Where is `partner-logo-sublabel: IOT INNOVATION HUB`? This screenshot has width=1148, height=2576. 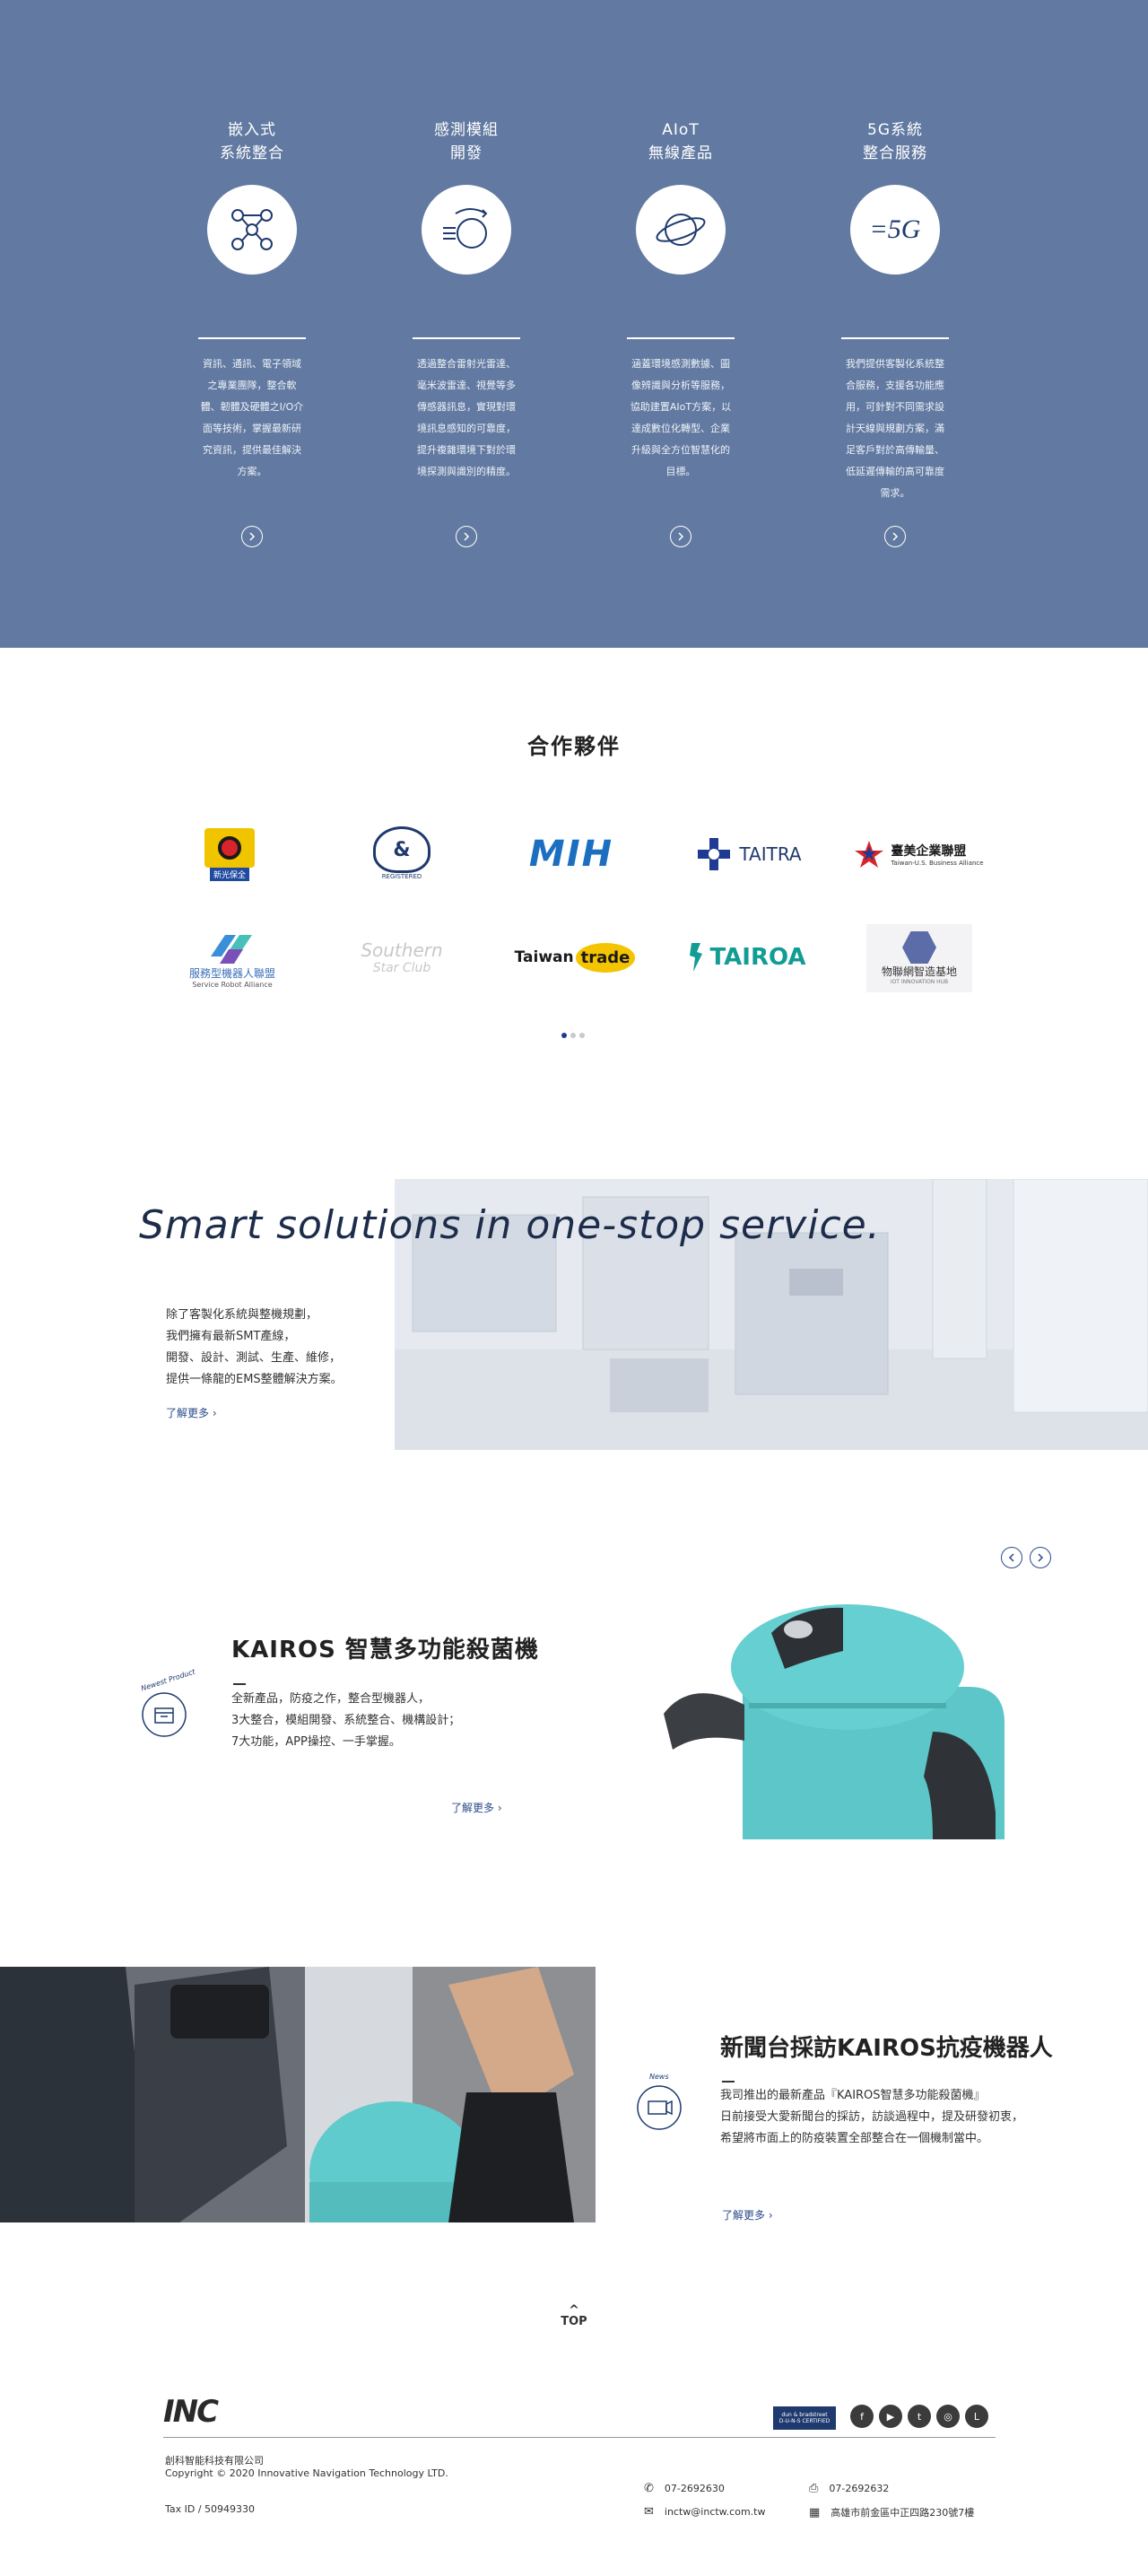 partner-logo-sublabel: IOT INNOVATION HUB is located at coordinates (919, 982).